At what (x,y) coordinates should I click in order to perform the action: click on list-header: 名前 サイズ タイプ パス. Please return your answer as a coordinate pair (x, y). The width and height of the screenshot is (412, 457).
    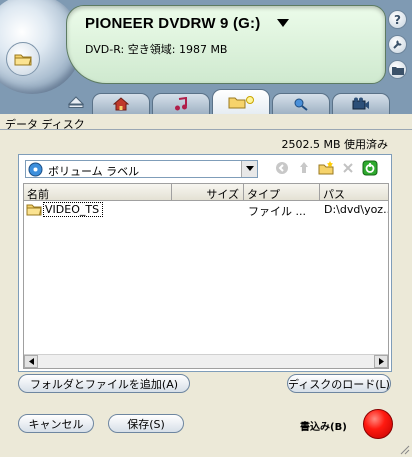
    Looking at the image, I should click on (206, 192).